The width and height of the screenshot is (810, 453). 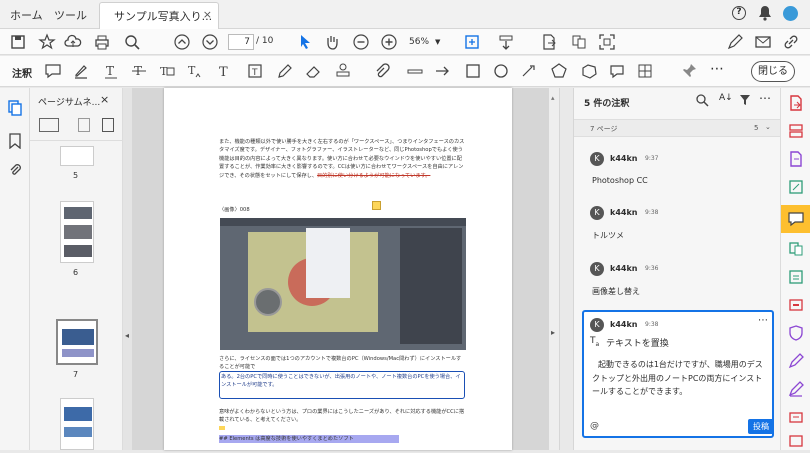 What do you see at coordinates (549, 42) in the screenshot?
I see `document-export-icon` at bounding box center [549, 42].